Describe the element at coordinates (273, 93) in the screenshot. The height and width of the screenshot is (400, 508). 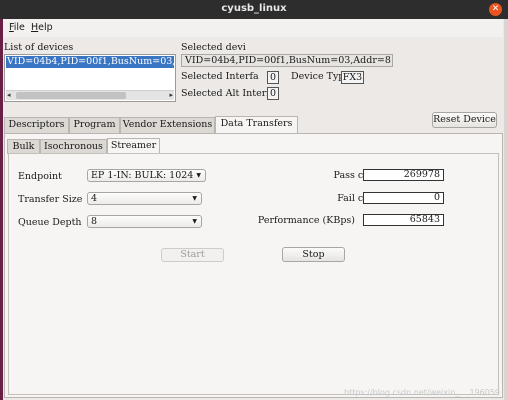
I see `selected-alt-interface-value: 0` at that location.